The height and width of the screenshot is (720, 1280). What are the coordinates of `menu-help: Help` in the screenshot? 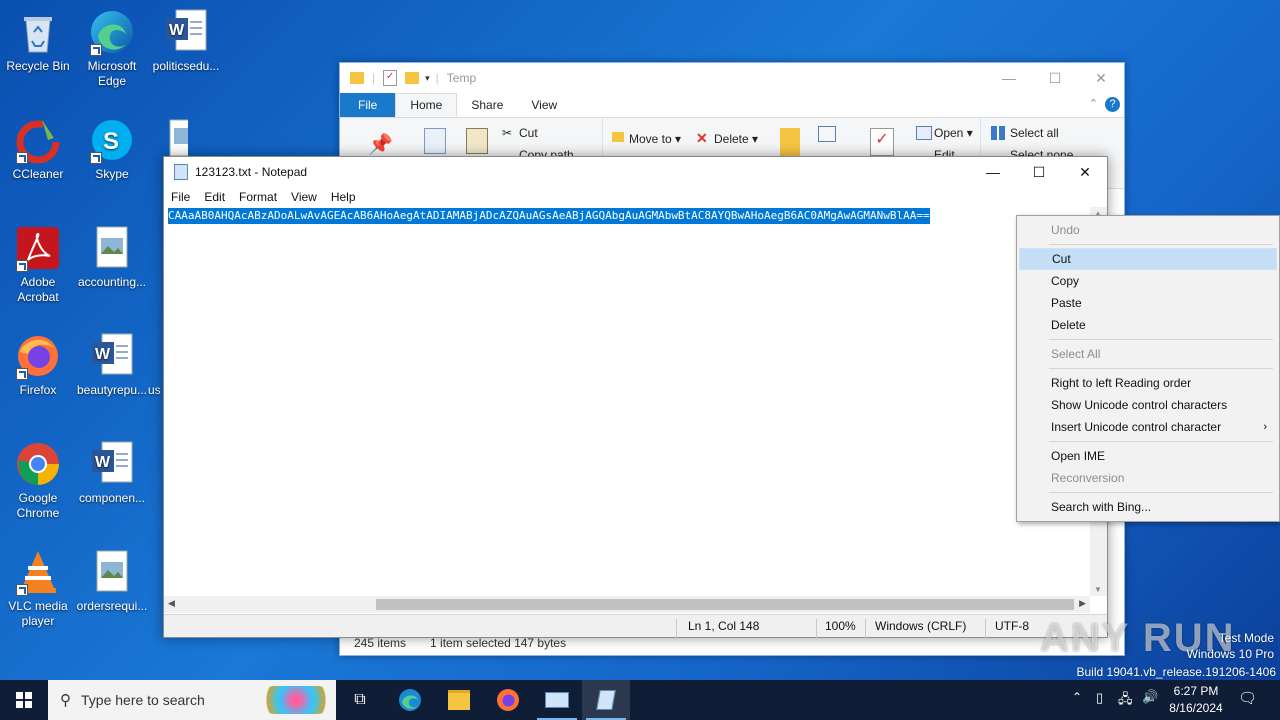 It's located at (343, 197).